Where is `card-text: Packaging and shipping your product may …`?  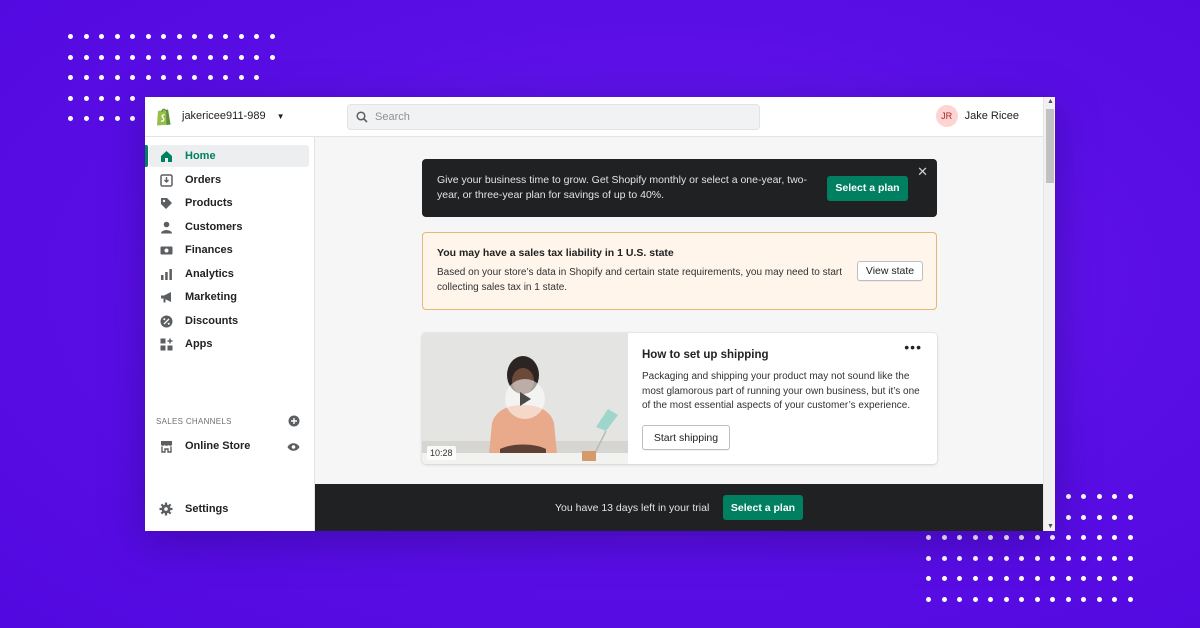
card-text: Packaging and shipping your product may … is located at coordinates (781, 391).